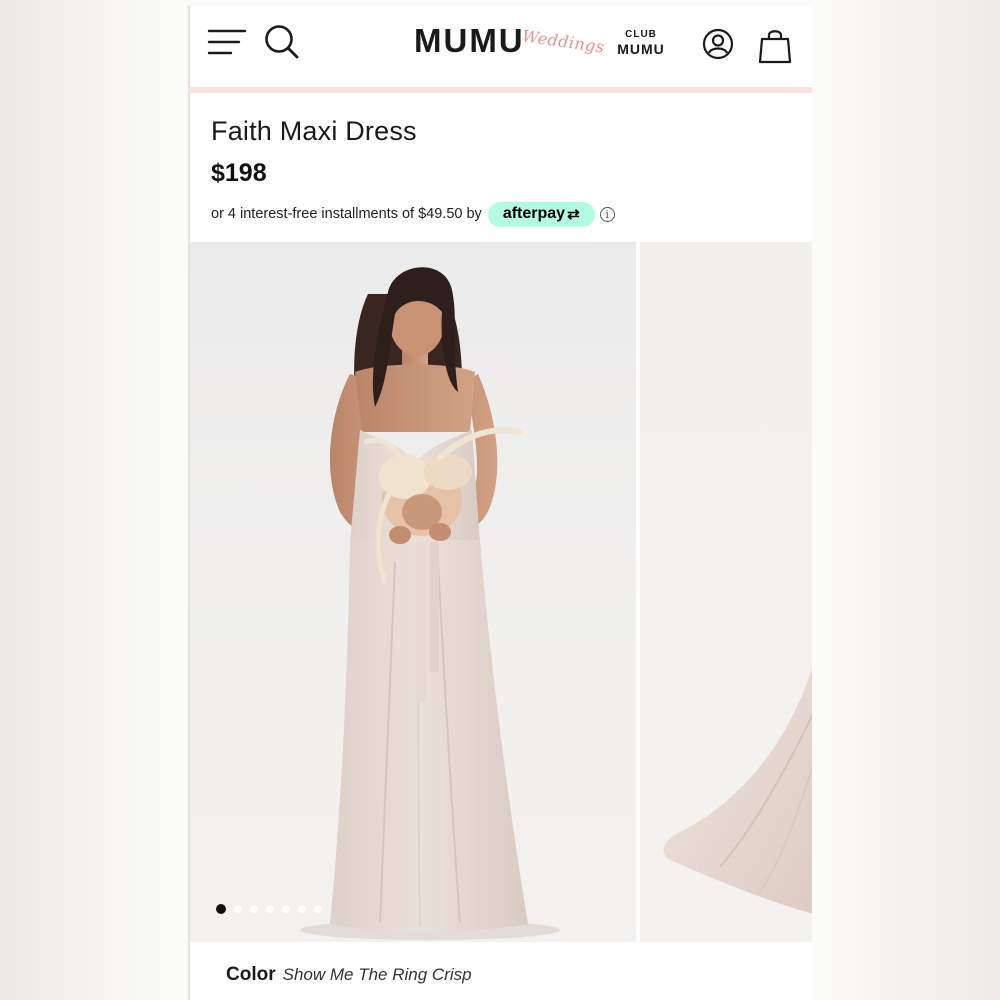 The image size is (1000, 1000). Describe the element at coordinates (282, 42) in the screenshot. I see `search-icon` at that location.